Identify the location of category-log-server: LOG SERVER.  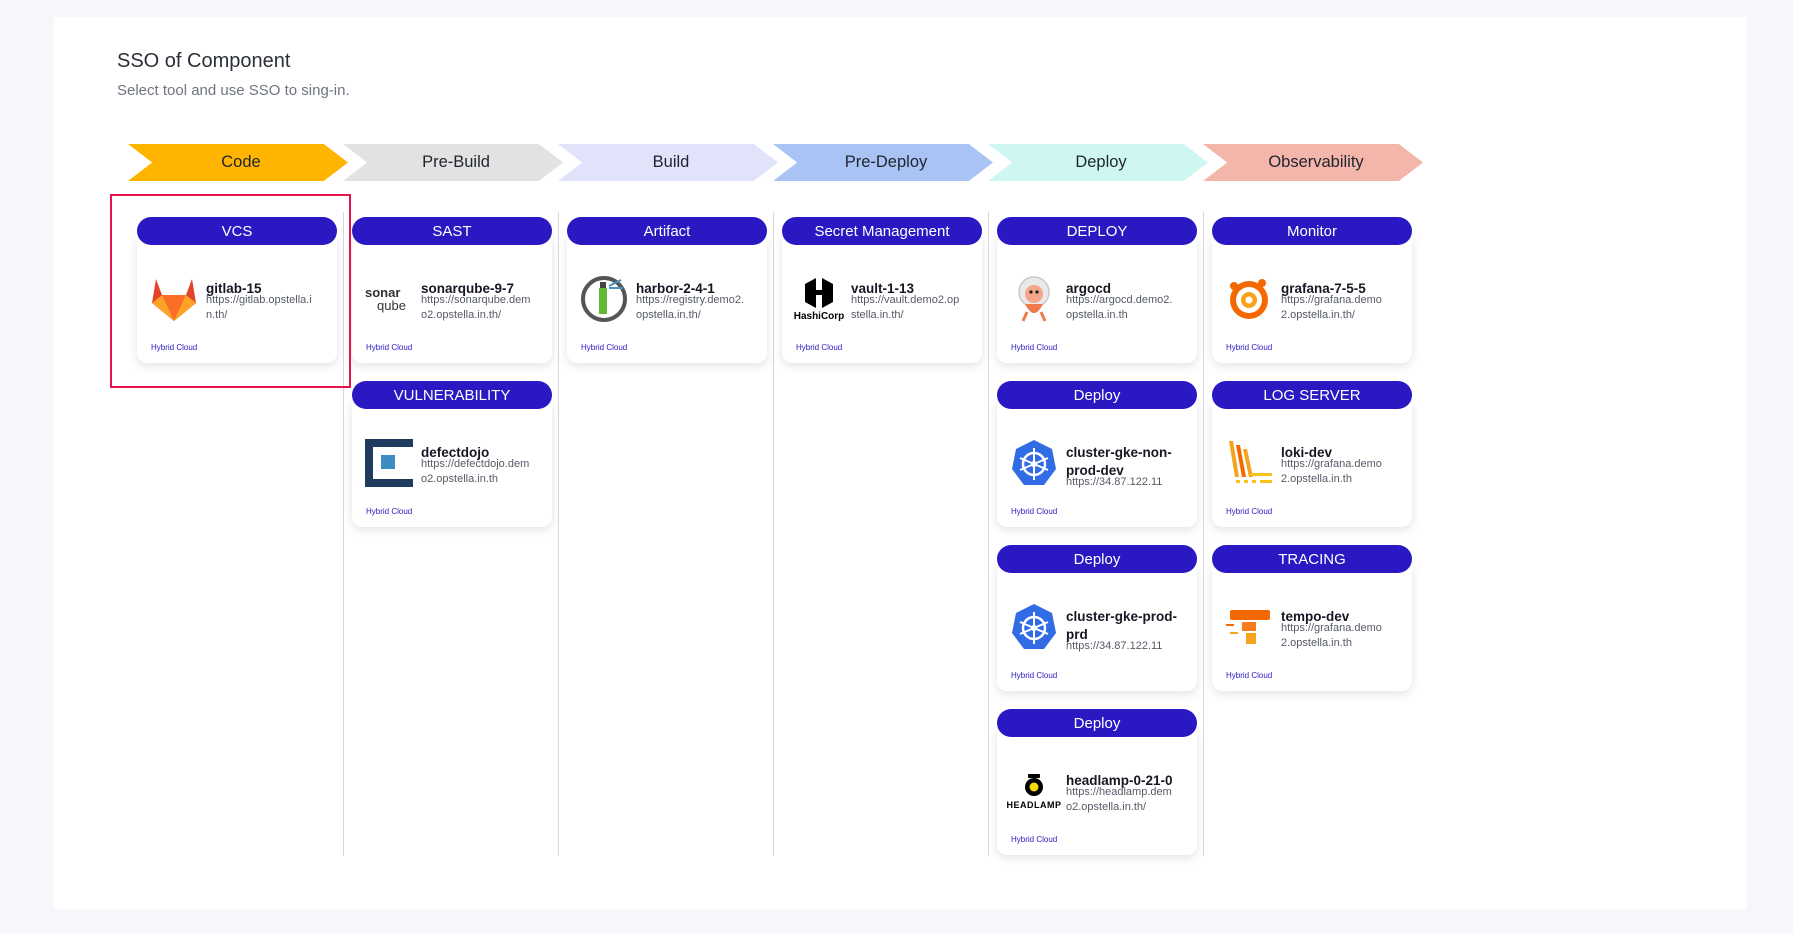
(1312, 395).